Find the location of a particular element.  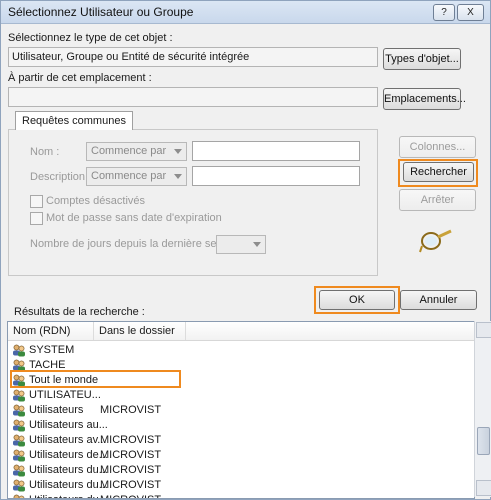

non-expiring-password-label: Mot de passe sans date d'expiration is located at coordinates (134, 218).